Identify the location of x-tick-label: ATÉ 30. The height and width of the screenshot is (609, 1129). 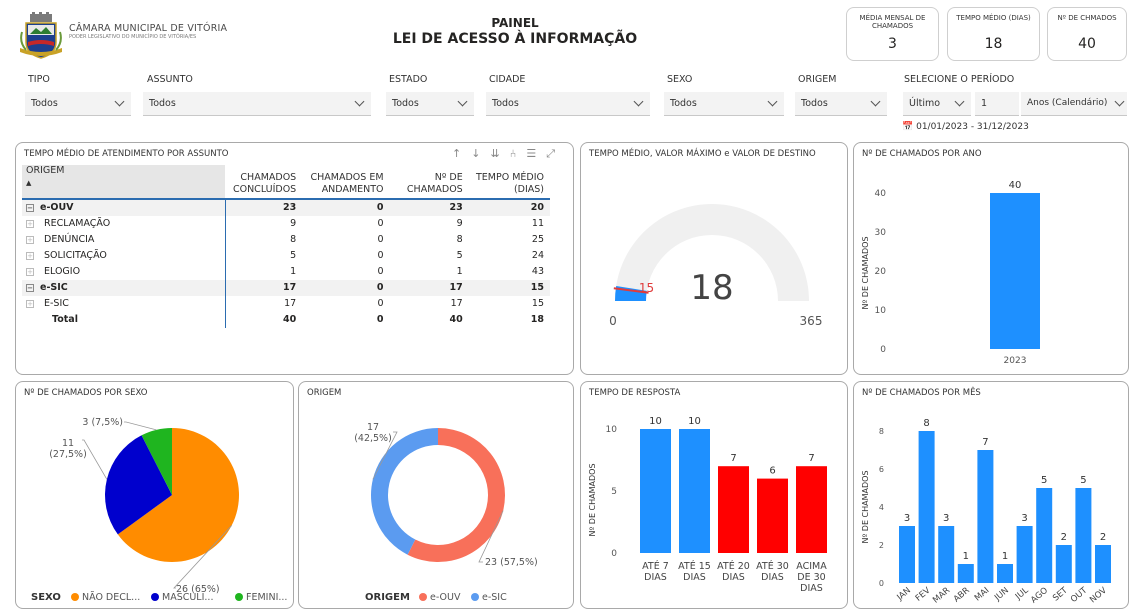
(772, 566).